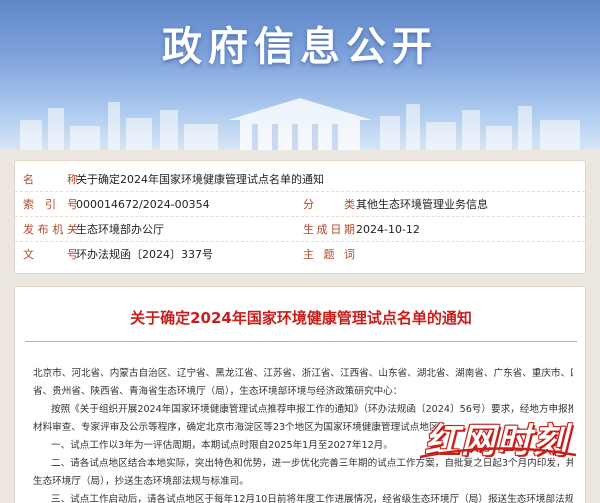  I want to click on category-label: 分 类, so click(329, 204).